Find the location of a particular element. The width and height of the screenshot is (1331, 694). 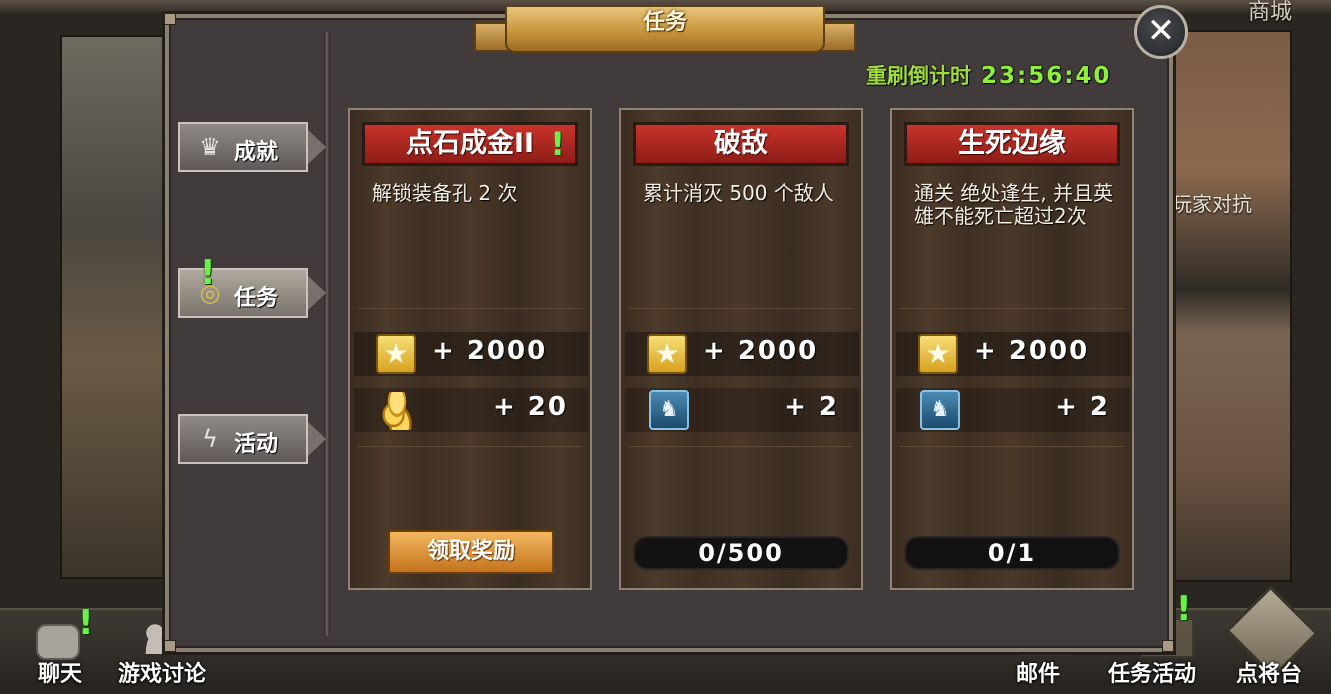

crown-icon: ♛ is located at coordinates (210, 147).